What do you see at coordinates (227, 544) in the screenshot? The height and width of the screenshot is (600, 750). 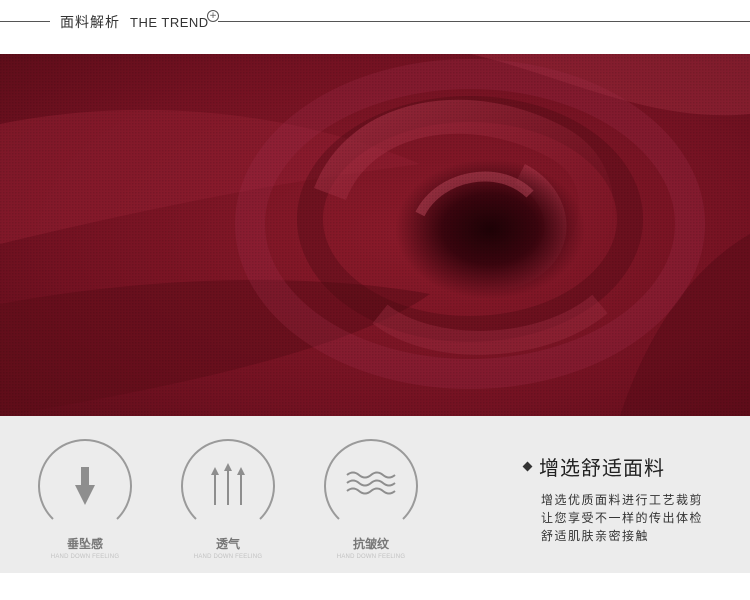 I see `feature-label: 透气` at bounding box center [227, 544].